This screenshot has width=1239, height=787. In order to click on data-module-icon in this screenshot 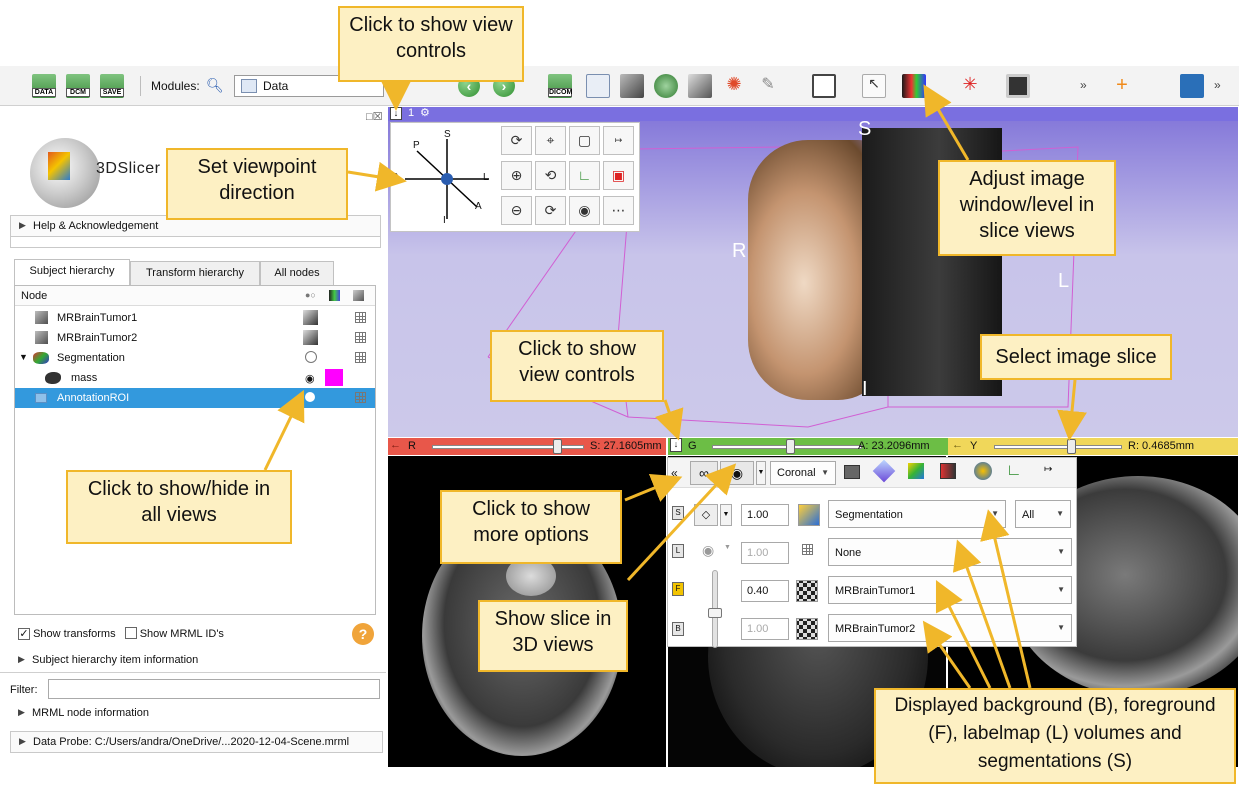, I will do `click(598, 86)`.